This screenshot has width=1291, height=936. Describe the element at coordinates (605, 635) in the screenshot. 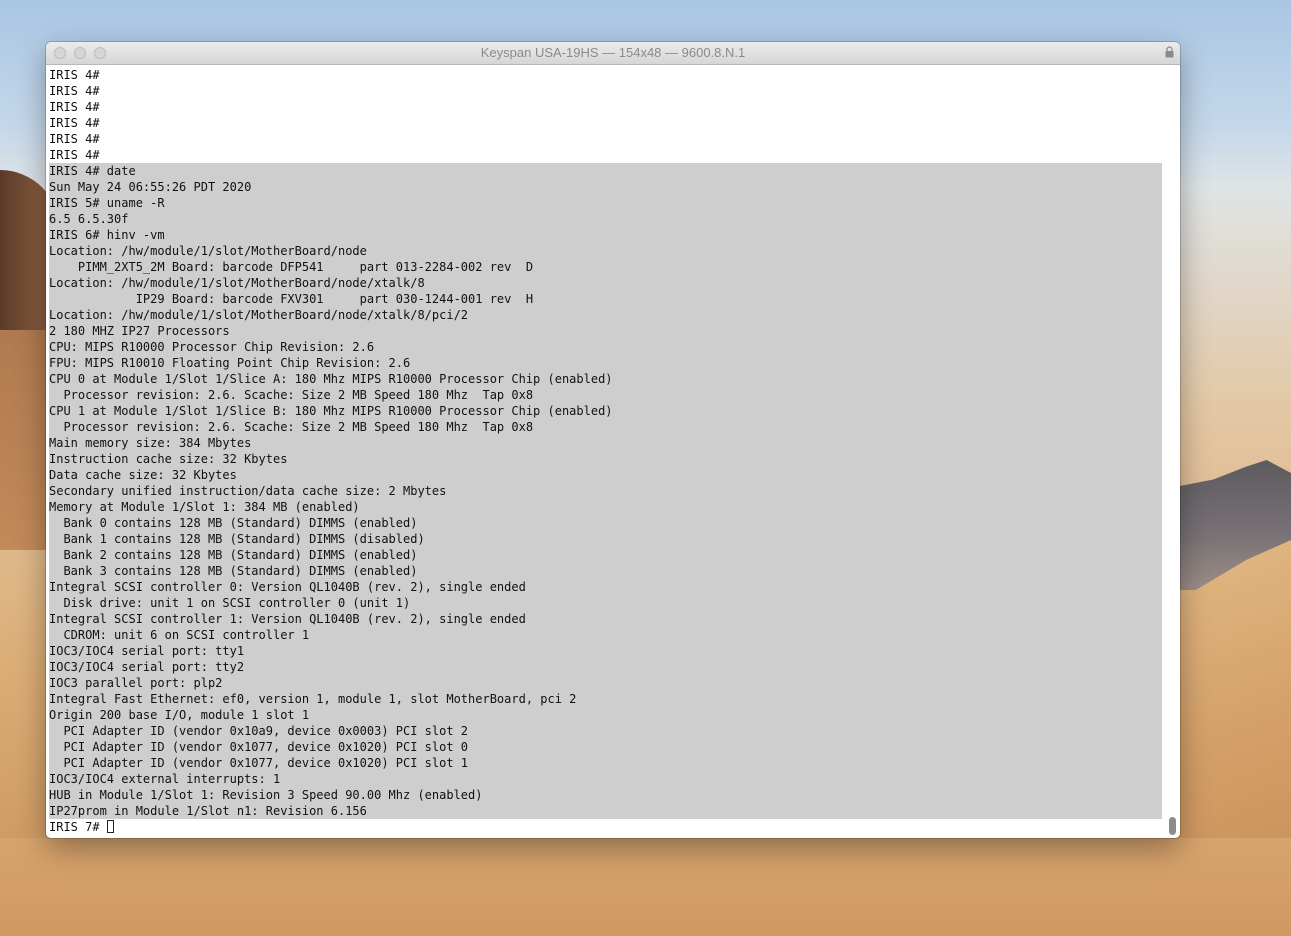

I see `selected-line: CDROM: unit 6 on SCSI controller 1` at that location.